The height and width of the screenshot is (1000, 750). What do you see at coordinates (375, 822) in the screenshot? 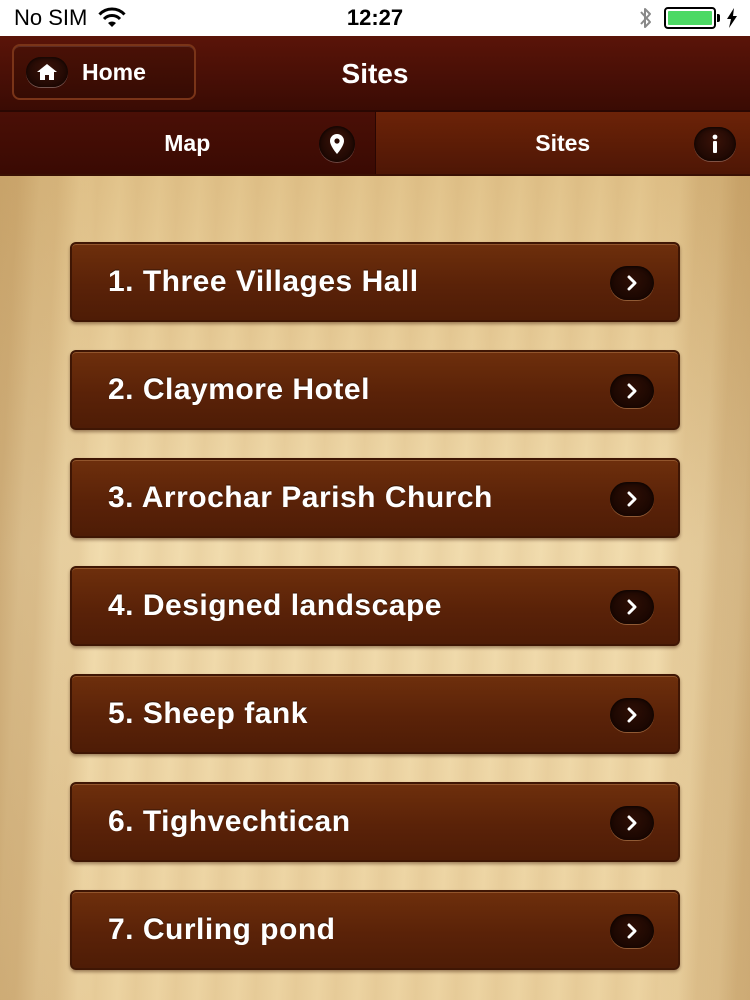
I see `list-item: 6. Tighvechtican` at bounding box center [375, 822].